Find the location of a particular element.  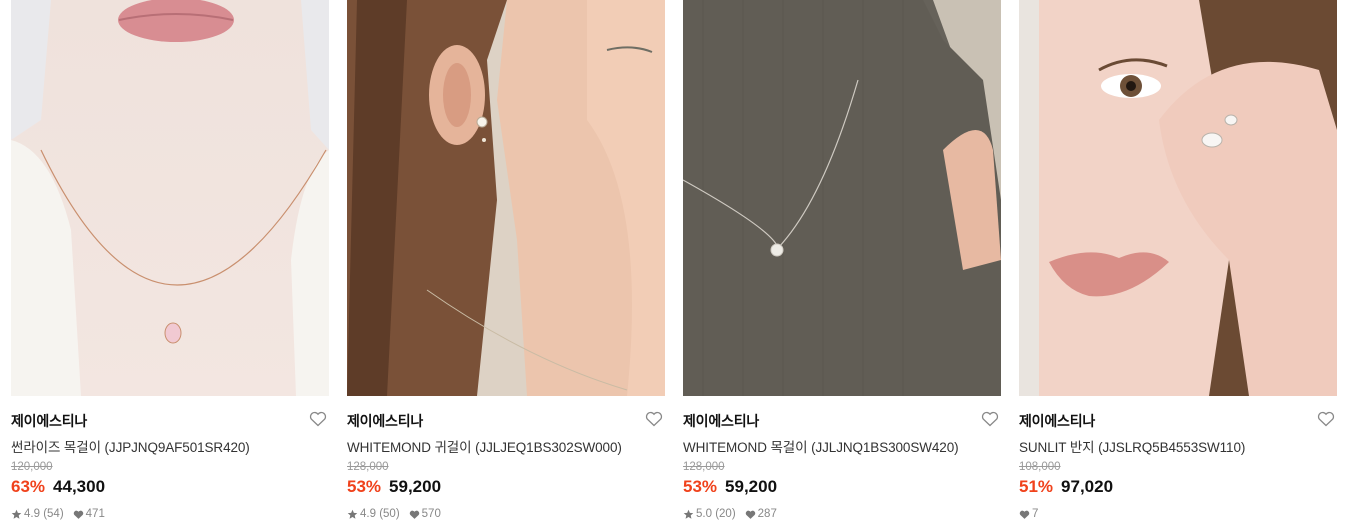

like-count: 471 is located at coordinates (95, 514).